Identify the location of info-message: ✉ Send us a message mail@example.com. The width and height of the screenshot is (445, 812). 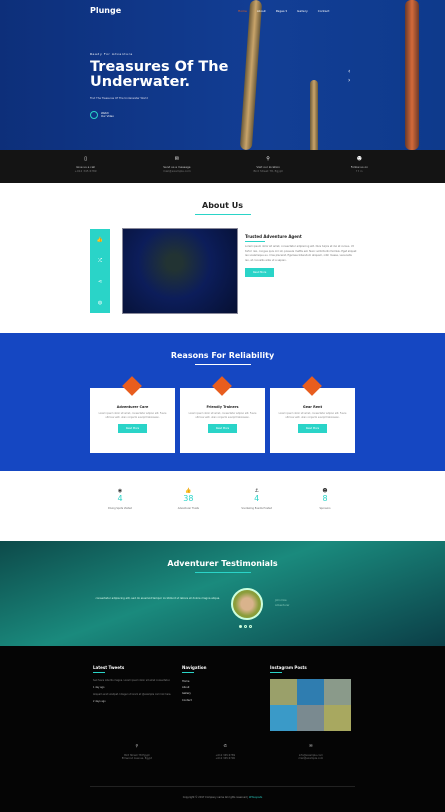
(177, 169).